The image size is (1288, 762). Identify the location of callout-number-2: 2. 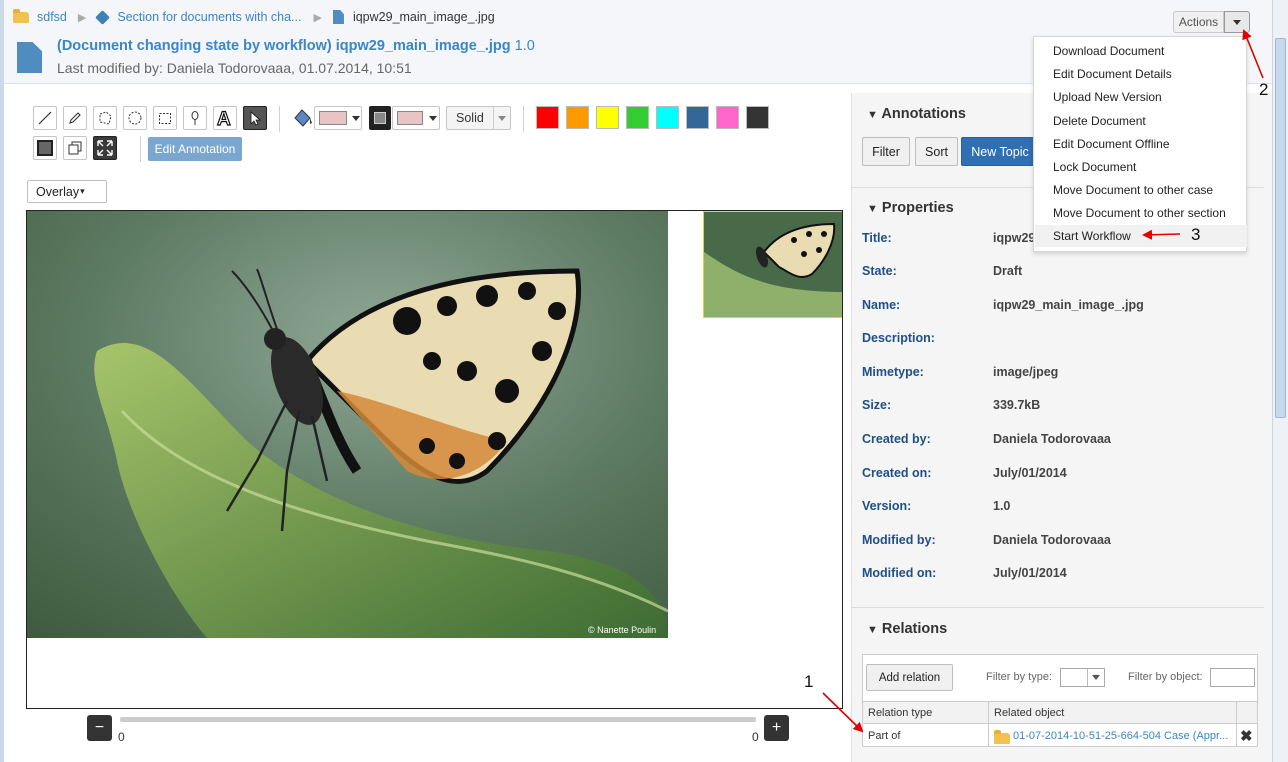
(1264, 89).